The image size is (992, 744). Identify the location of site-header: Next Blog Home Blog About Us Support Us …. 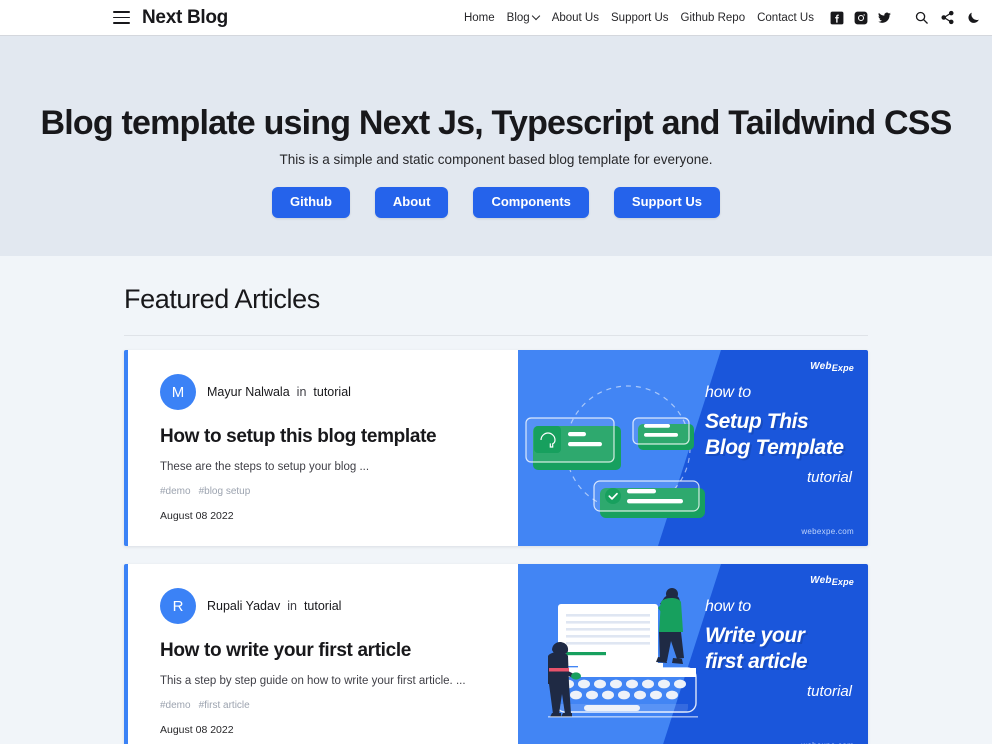
(496, 18).